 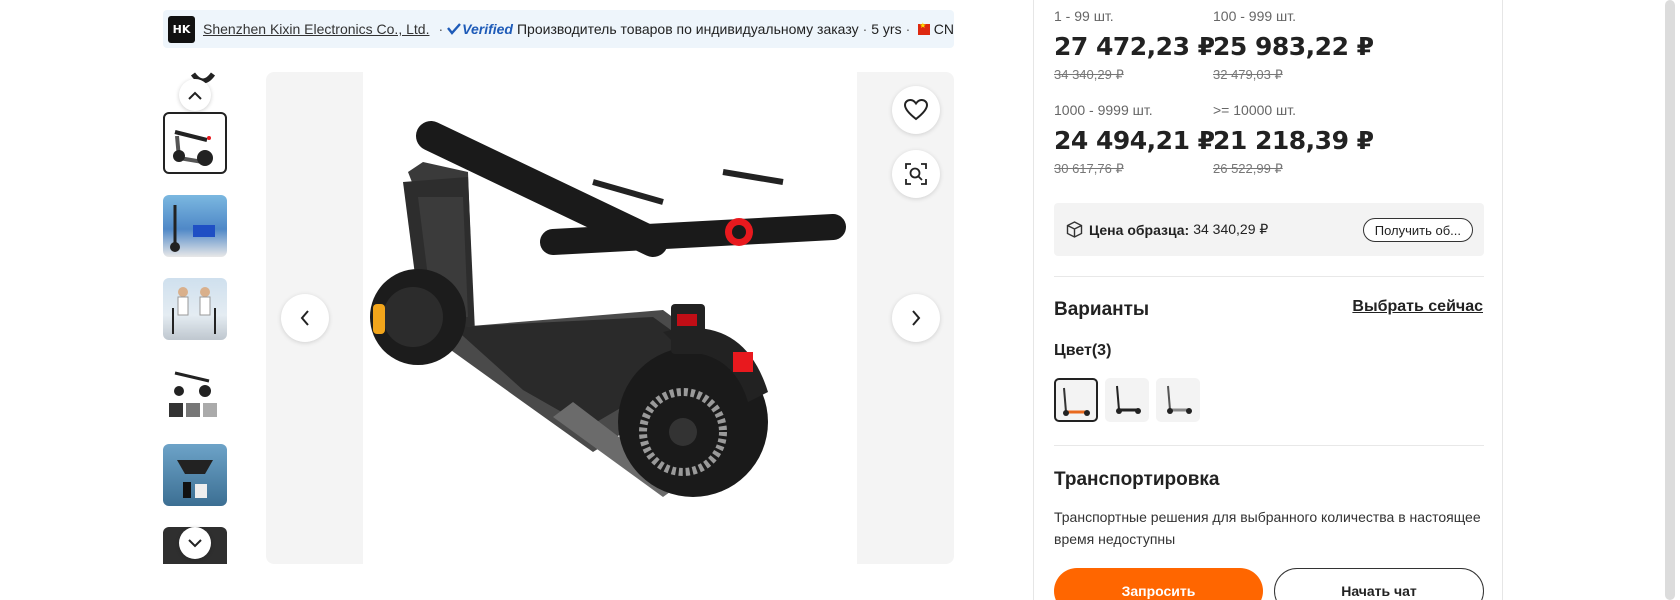 I want to click on favorite-button, so click(x=916, y=110).